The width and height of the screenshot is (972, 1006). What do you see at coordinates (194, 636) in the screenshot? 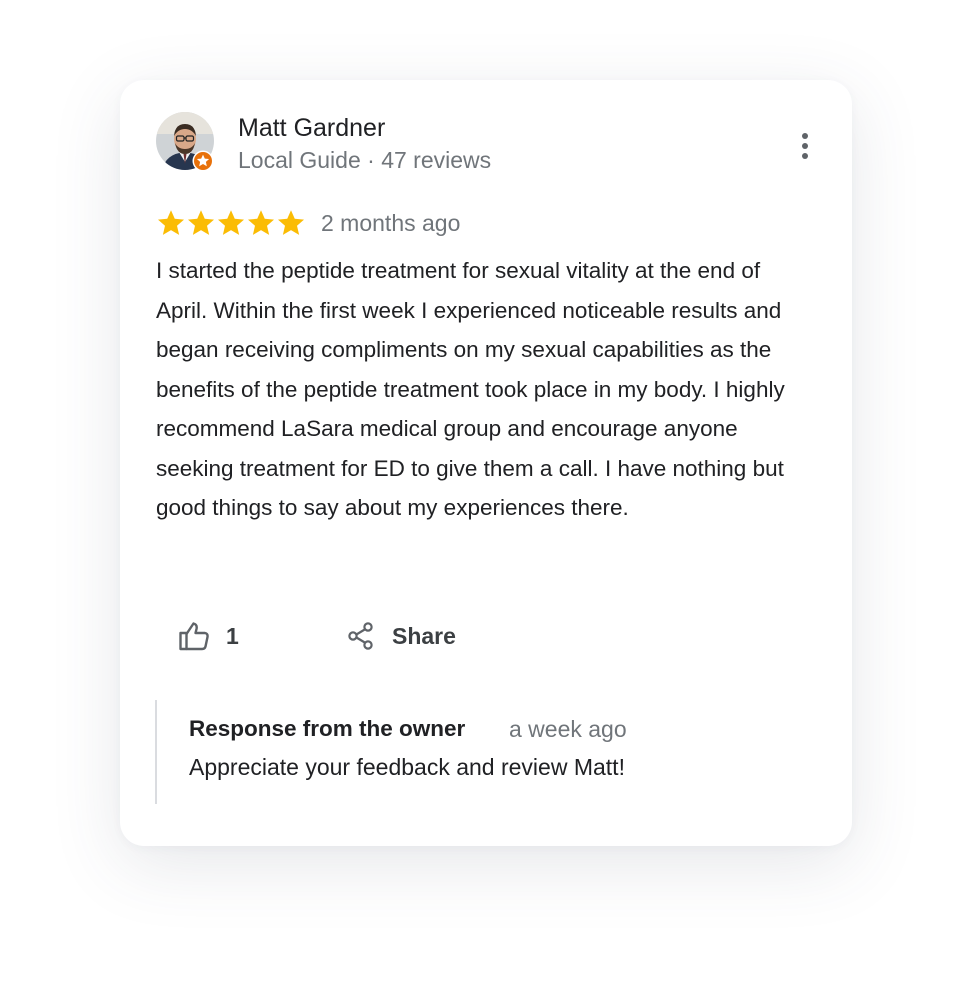
I see `thumbs-up-icon` at bounding box center [194, 636].